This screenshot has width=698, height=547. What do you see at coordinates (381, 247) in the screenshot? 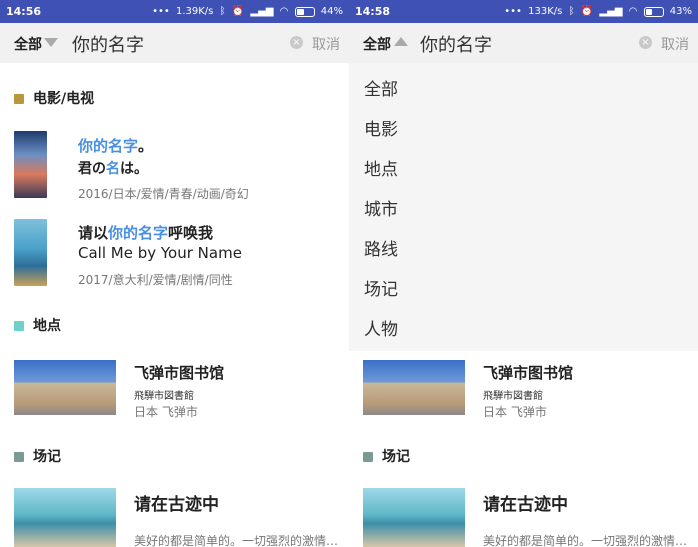
I see `scope-option-route: 路线` at bounding box center [381, 247].